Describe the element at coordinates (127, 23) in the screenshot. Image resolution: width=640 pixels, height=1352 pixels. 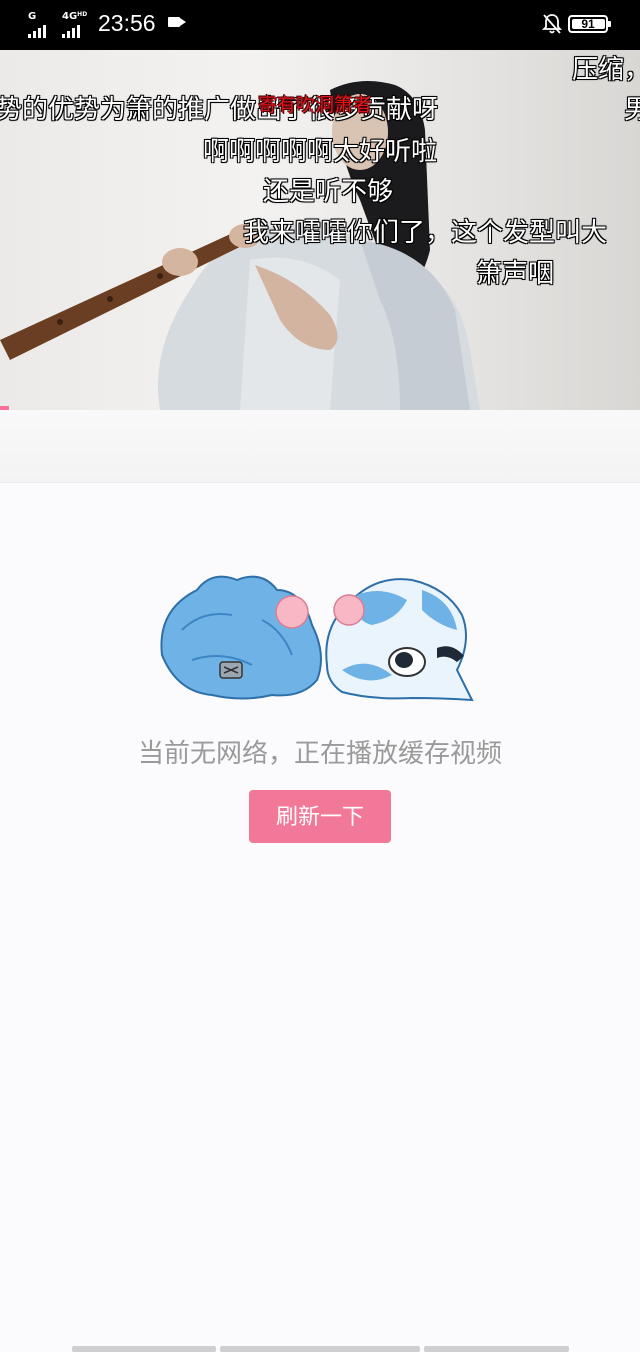
I see `clock: 23:56` at that location.